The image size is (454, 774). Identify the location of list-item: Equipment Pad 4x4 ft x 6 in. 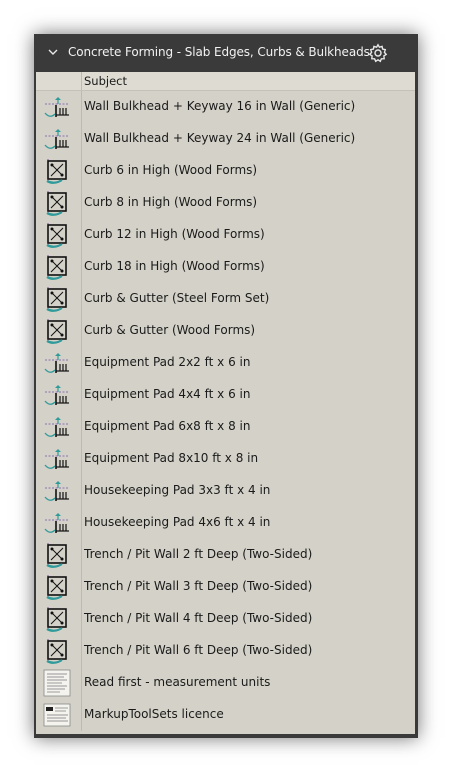
(225, 395).